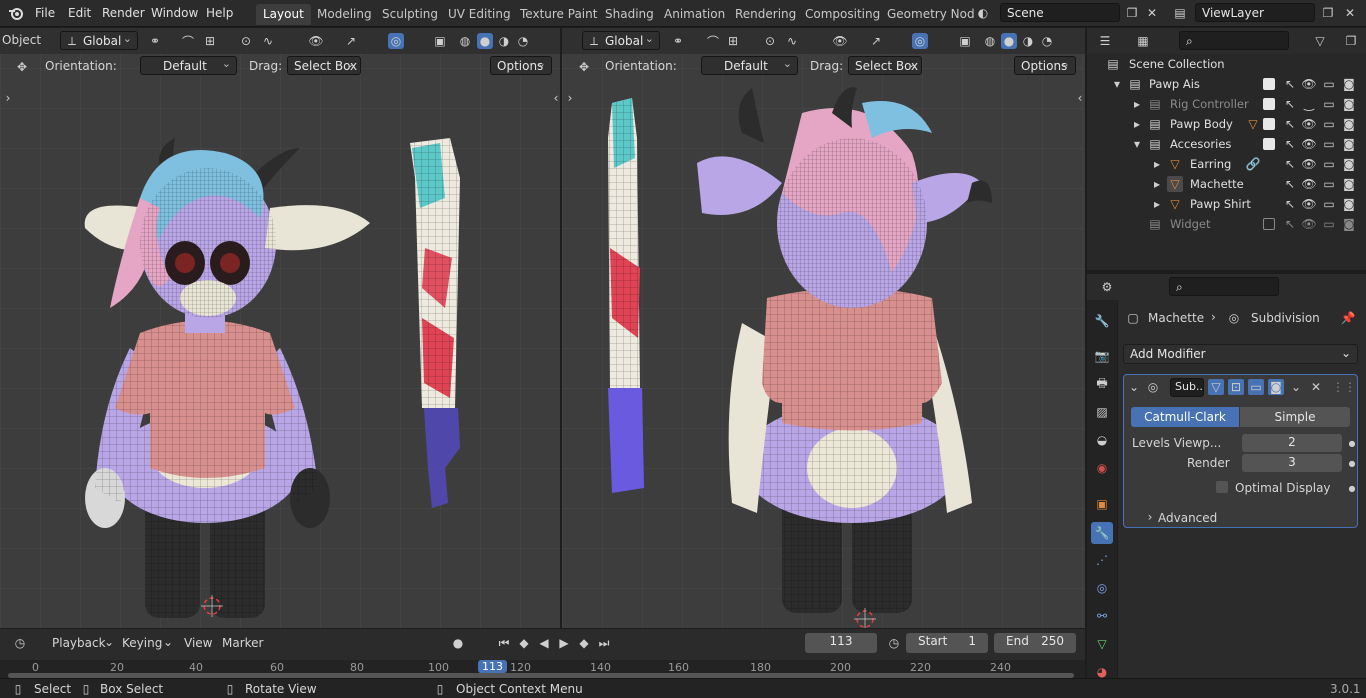  What do you see at coordinates (570, 98) in the screenshot?
I see `expand-left-icon-right: ›` at bounding box center [570, 98].